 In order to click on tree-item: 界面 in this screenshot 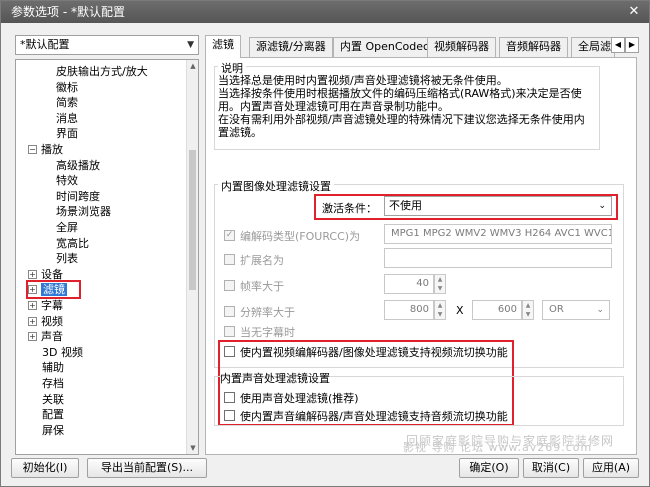, I will do `click(67, 133)`.